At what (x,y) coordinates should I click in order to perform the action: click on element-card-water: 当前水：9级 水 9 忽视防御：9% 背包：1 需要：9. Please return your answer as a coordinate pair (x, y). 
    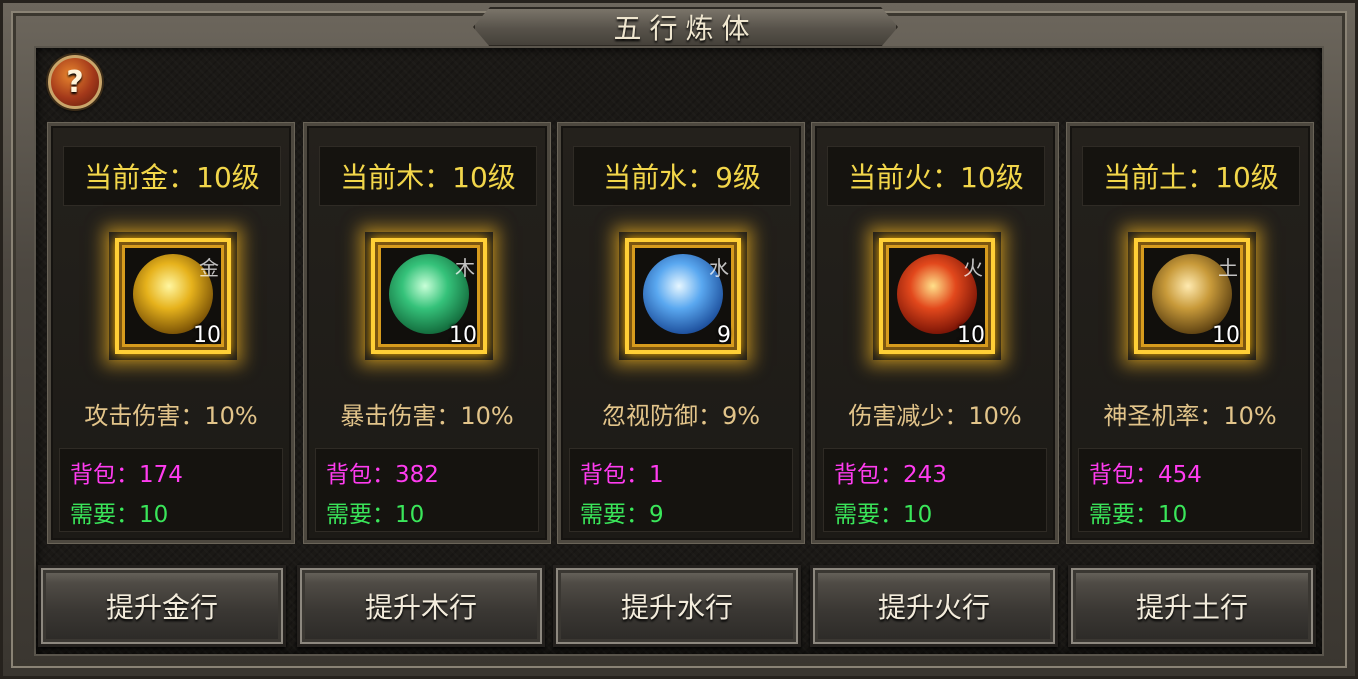
    Looking at the image, I should click on (681, 333).